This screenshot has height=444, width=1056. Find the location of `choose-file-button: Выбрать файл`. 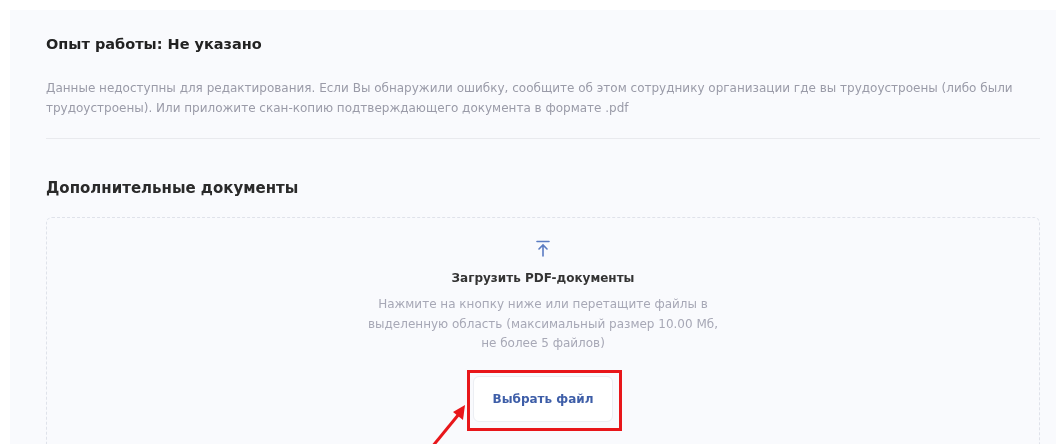

choose-file-button: Выбрать файл is located at coordinates (543, 398).